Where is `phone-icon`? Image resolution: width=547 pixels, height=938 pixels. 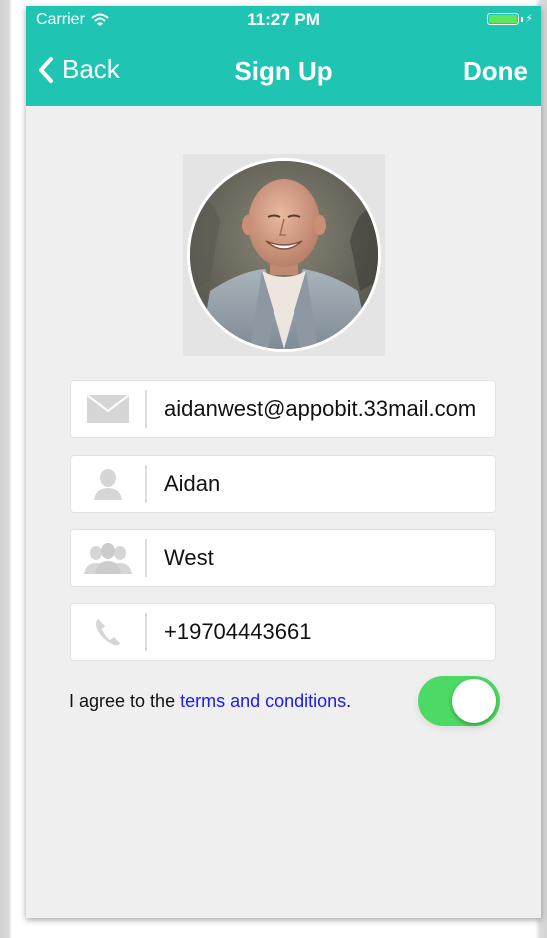 phone-icon is located at coordinates (108, 632).